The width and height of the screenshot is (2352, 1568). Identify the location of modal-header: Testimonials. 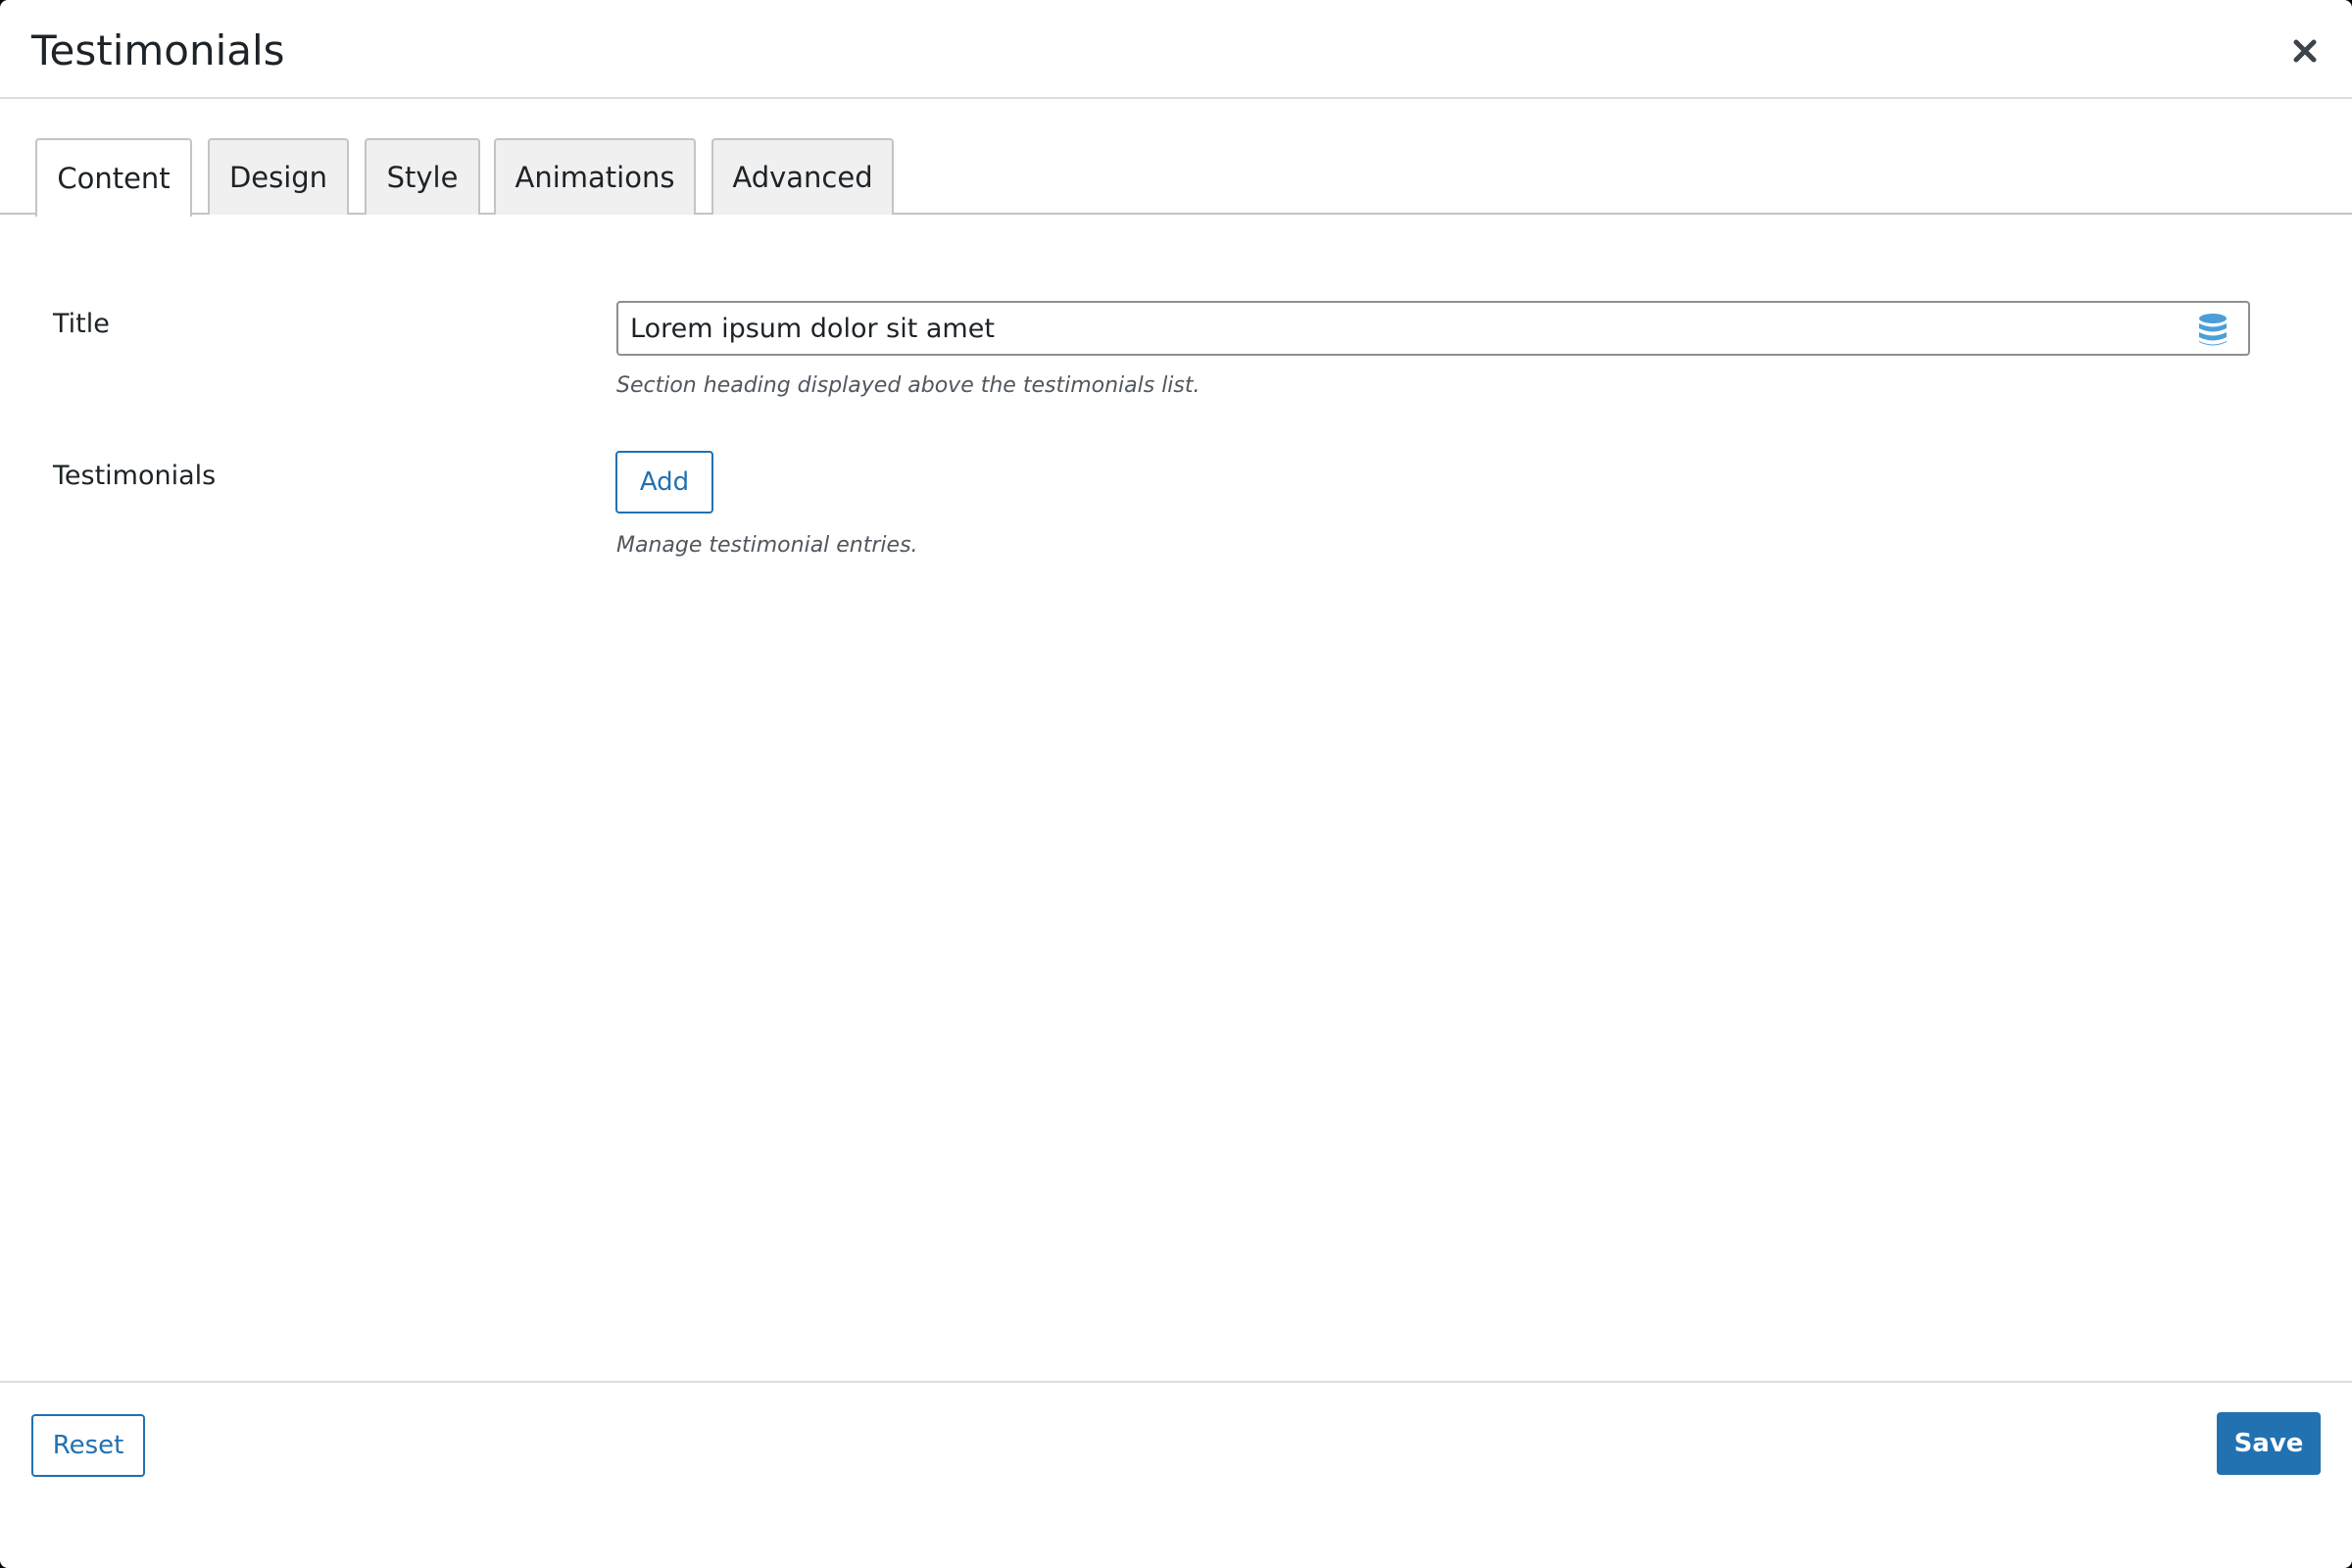
(1176, 49).